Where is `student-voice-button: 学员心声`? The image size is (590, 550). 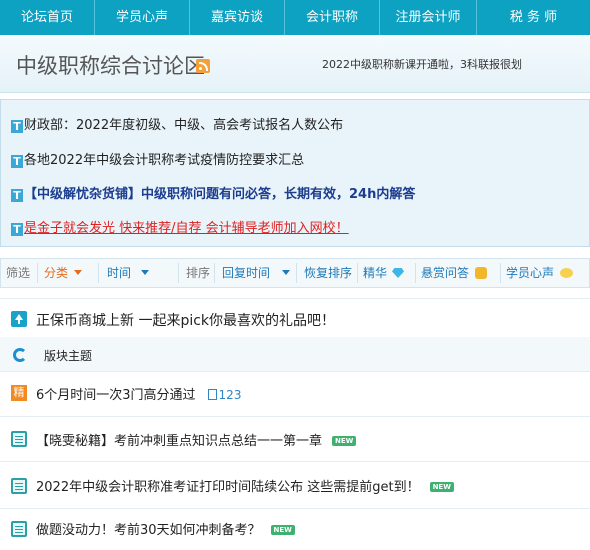 student-voice-button: 学员心声 is located at coordinates (540, 273).